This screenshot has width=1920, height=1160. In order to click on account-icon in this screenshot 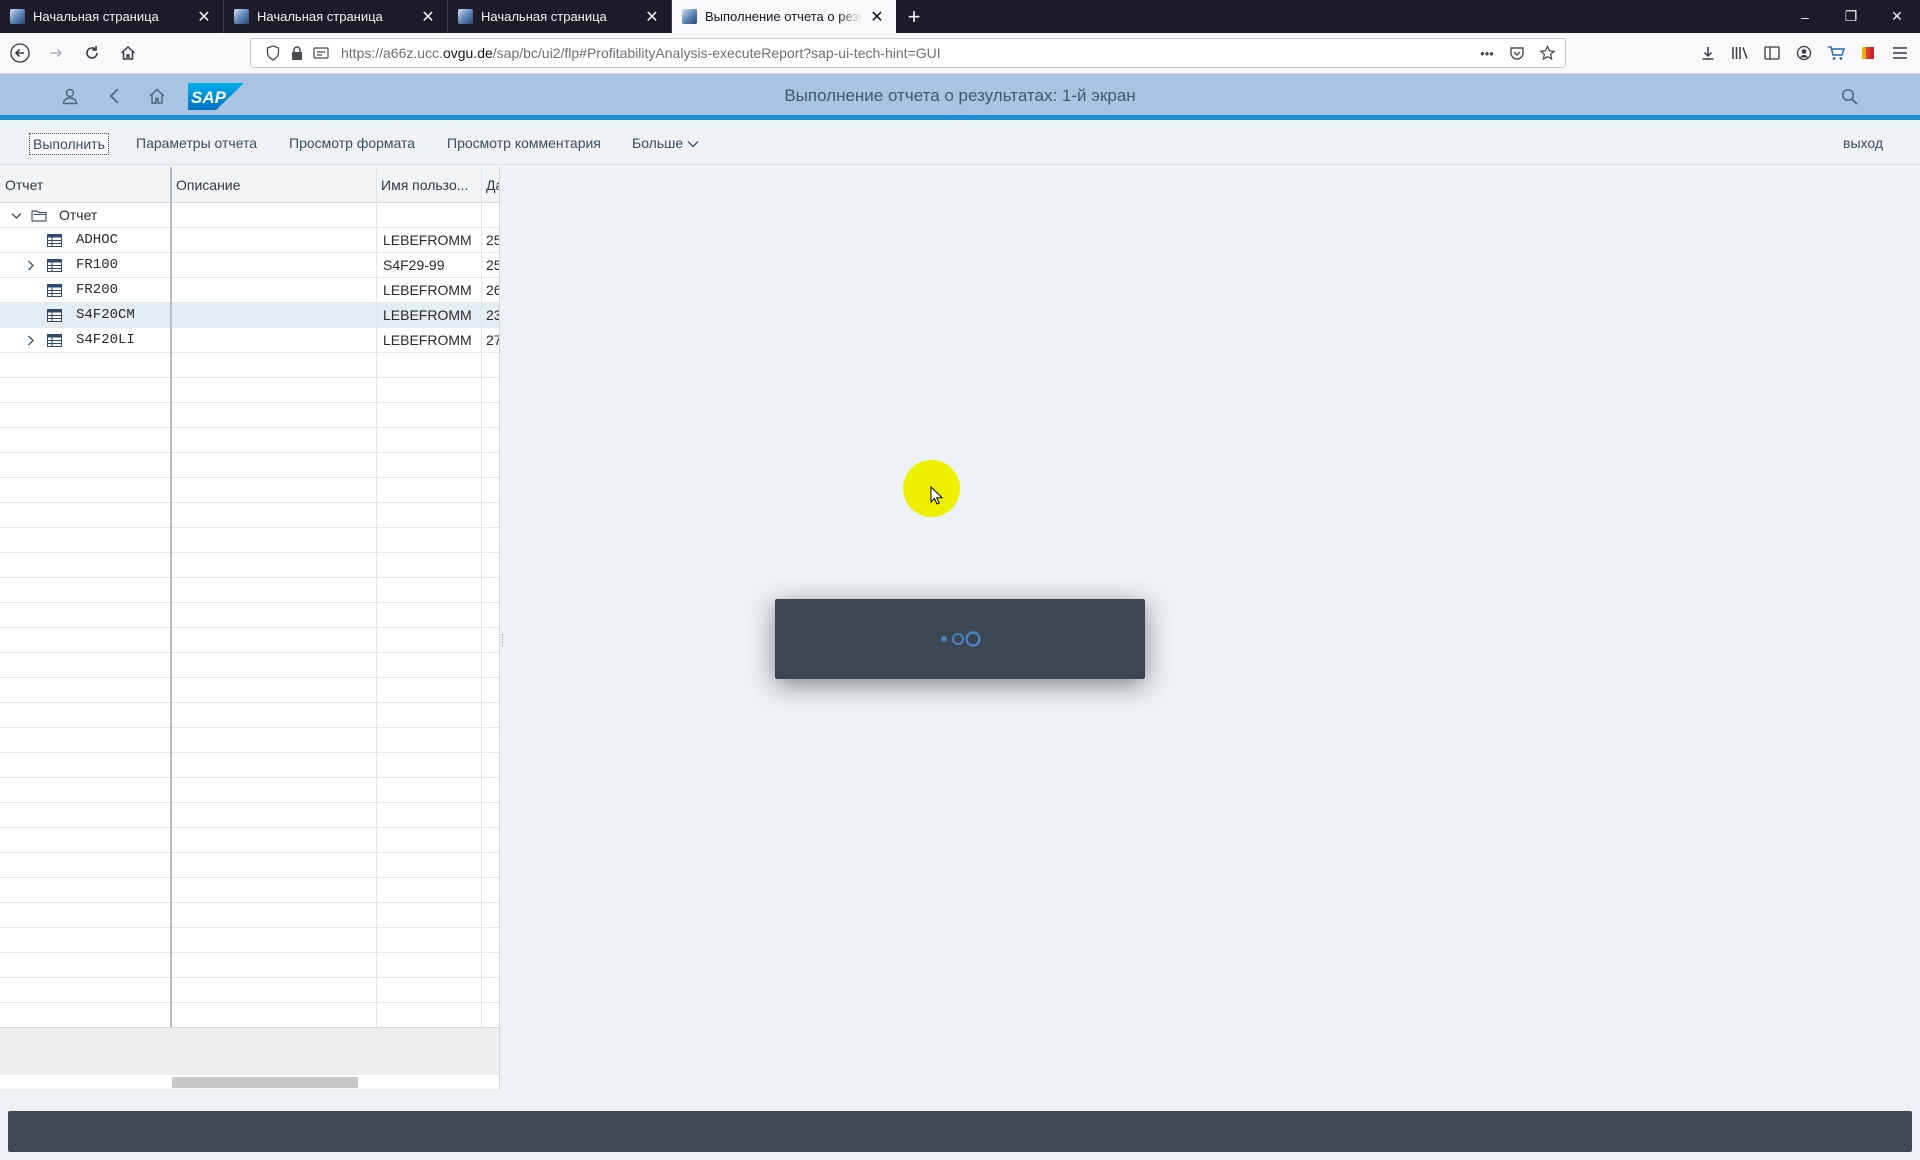, I will do `click(1804, 53)`.